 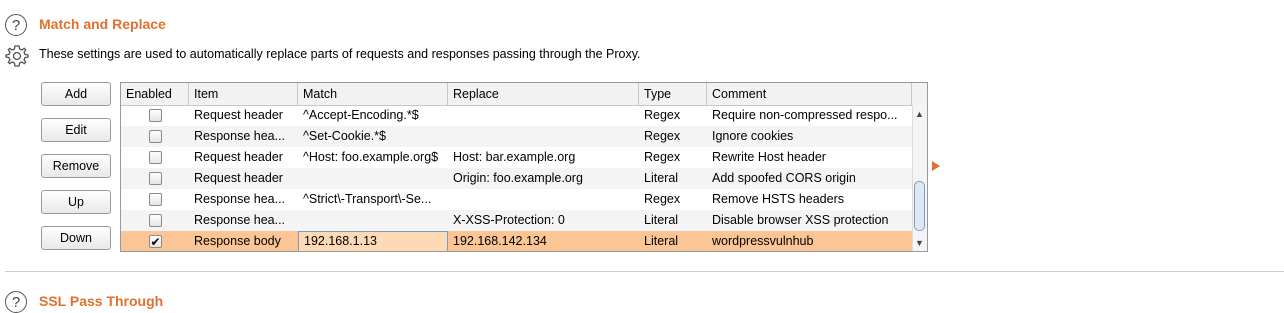 I want to click on column-header-item: Item, so click(x=243, y=94).